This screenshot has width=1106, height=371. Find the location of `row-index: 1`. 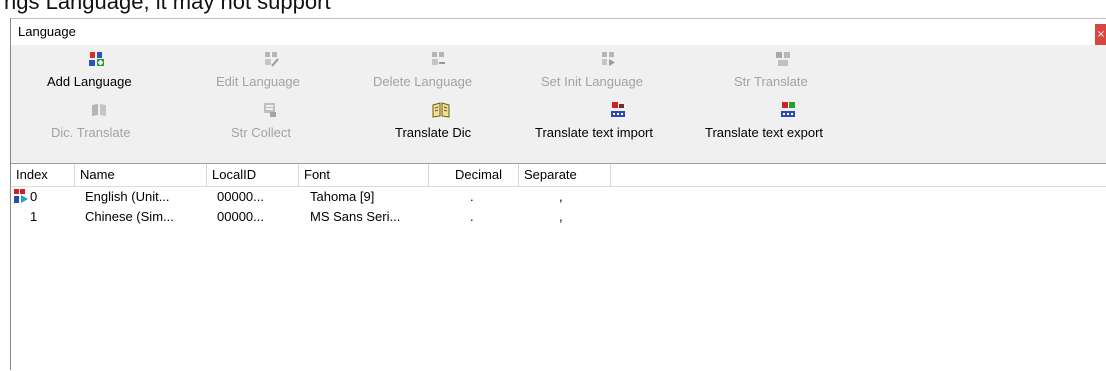

row-index: 1 is located at coordinates (34, 216).